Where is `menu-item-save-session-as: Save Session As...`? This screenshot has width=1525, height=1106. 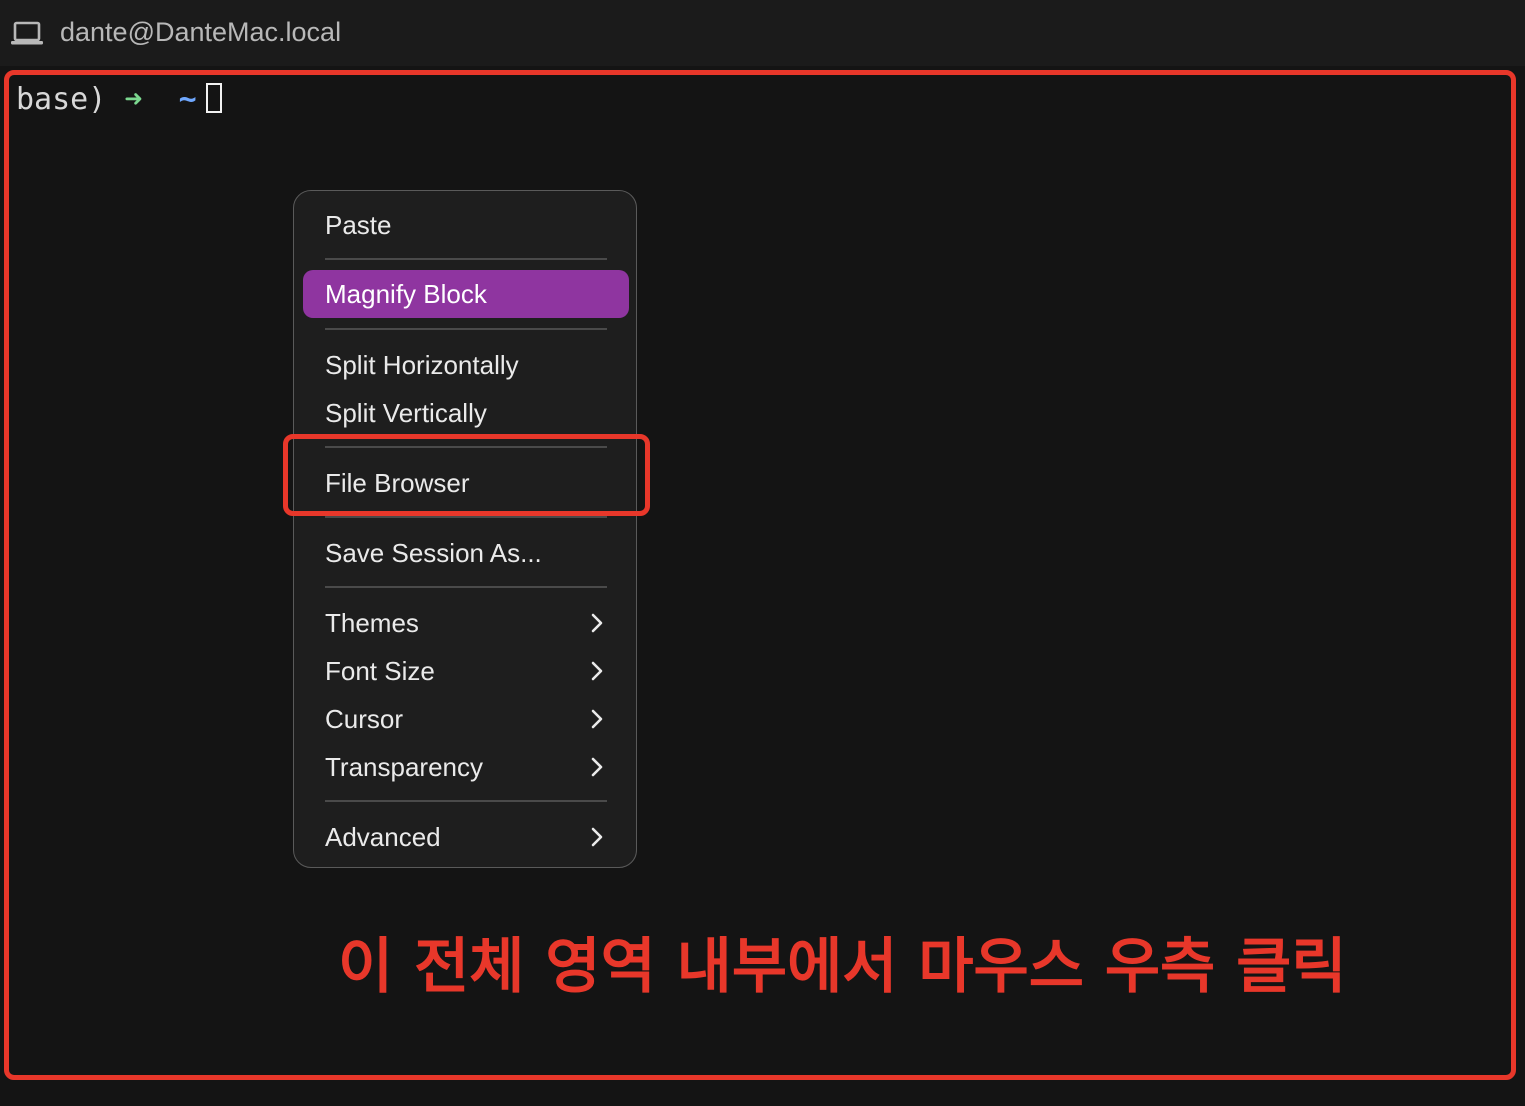 menu-item-save-session-as: Save Session As... is located at coordinates (466, 553).